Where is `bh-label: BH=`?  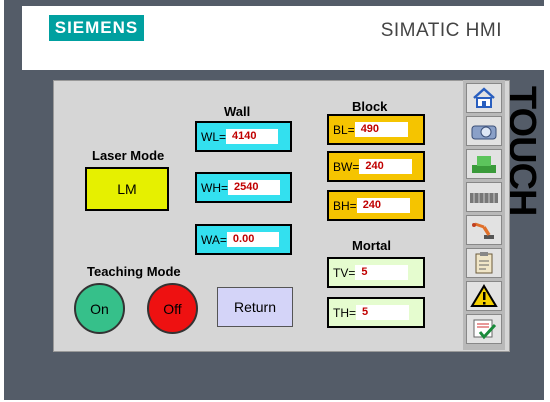
bh-label: BH= is located at coordinates (345, 205).